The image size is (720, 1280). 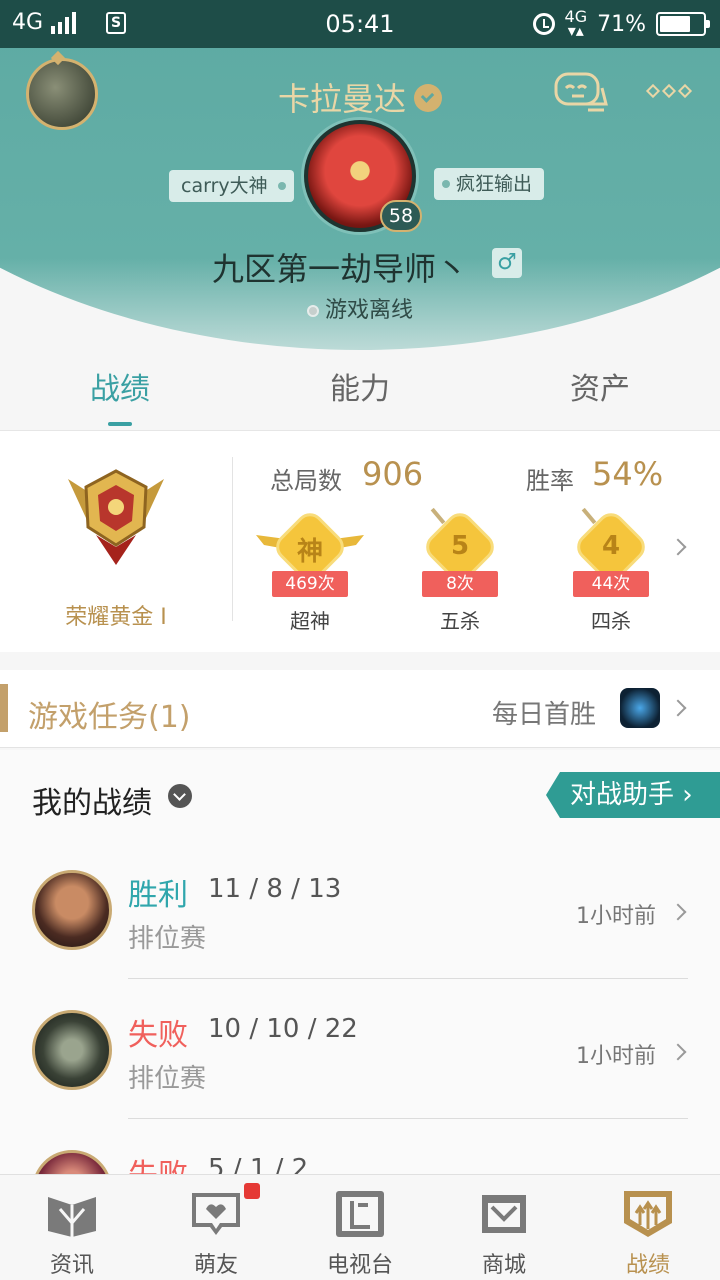 I want to click on match-row: 胜利 11 / 8 / 13 排位赛 1小时前, so click(x=360, y=940).